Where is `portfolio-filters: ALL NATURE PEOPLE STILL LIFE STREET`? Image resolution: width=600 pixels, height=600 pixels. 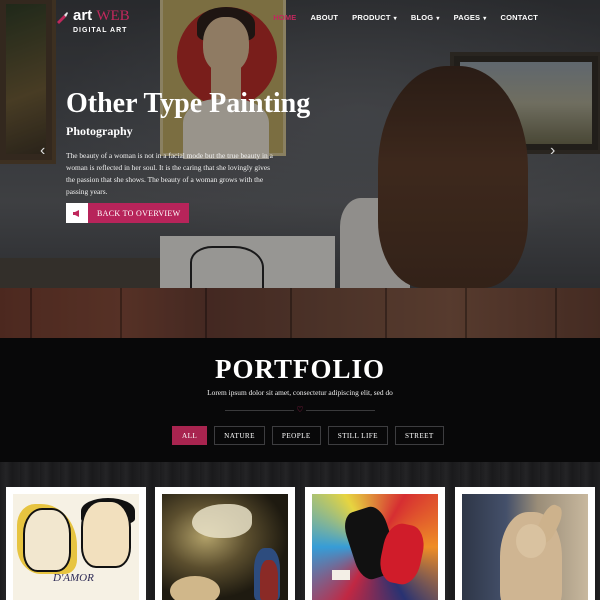
portfolio-filters: ALL NATURE PEOPLE STILL LIFE STREET is located at coordinates (308, 435).